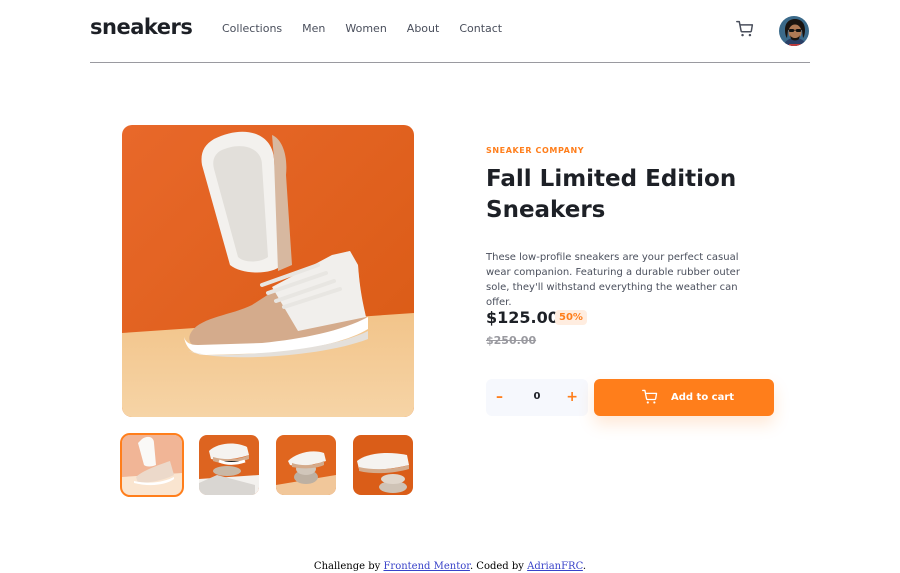 This screenshot has width=900, height=573. I want to click on nav-men: Men, so click(313, 28).